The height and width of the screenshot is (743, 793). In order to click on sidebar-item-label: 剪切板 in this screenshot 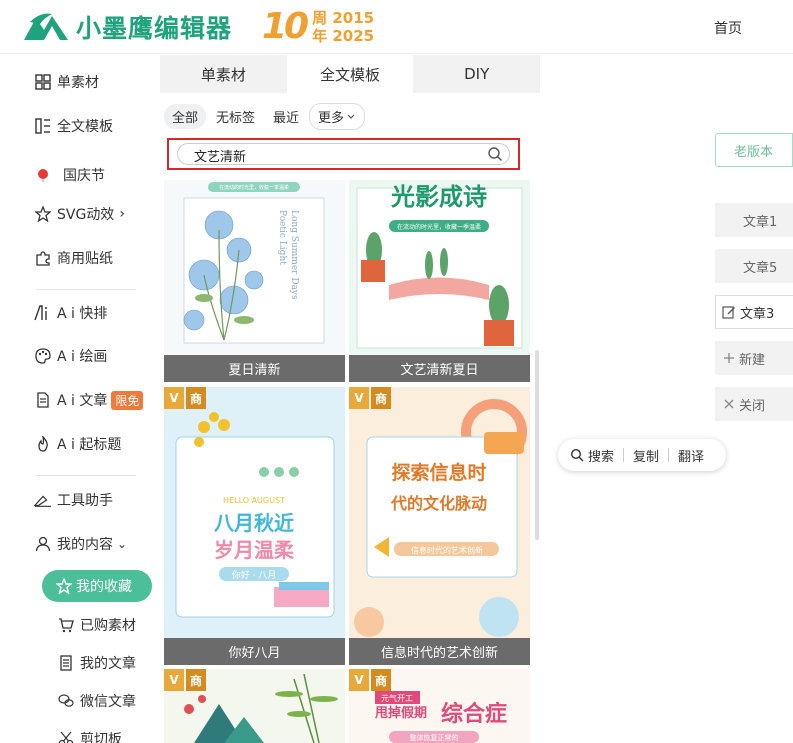, I will do `click(101, 737)`.